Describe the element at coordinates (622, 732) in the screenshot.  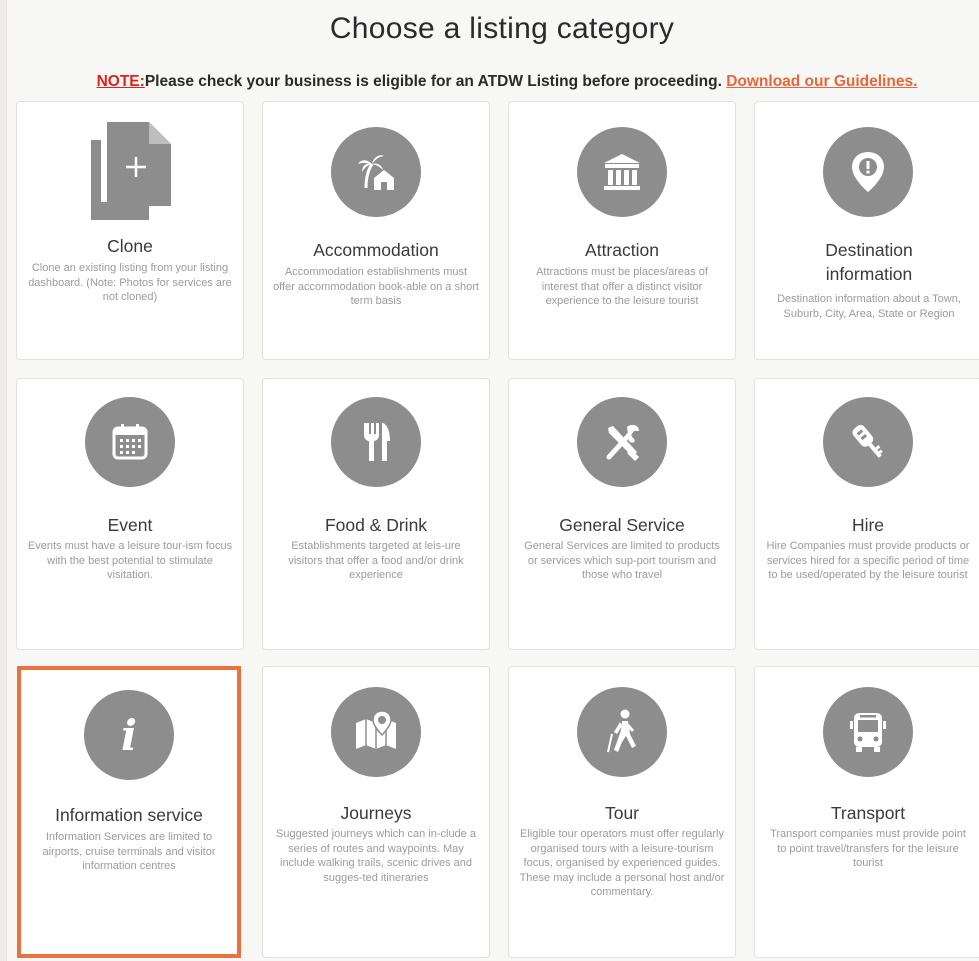
I see `walking-tourist-icon` at that location.